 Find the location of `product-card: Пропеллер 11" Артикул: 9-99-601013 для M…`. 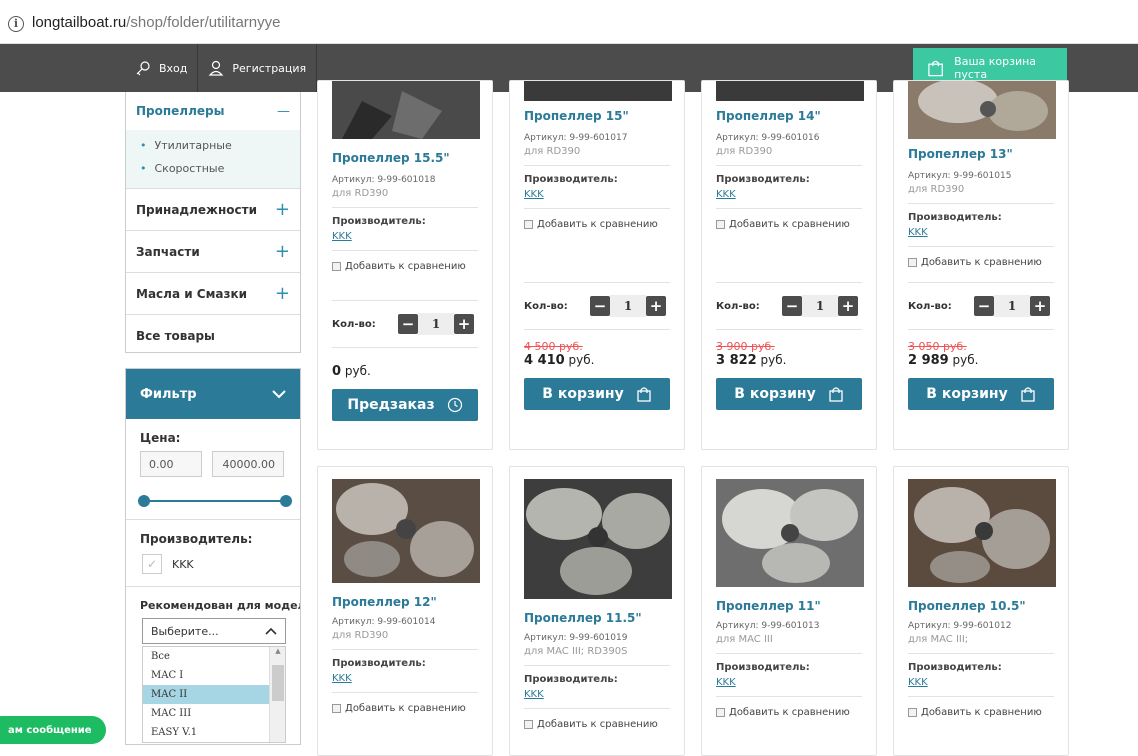

product-card: Пропеллер 11" Артикул: 9-99-601013 для M… is located at coordinates (789, 611).